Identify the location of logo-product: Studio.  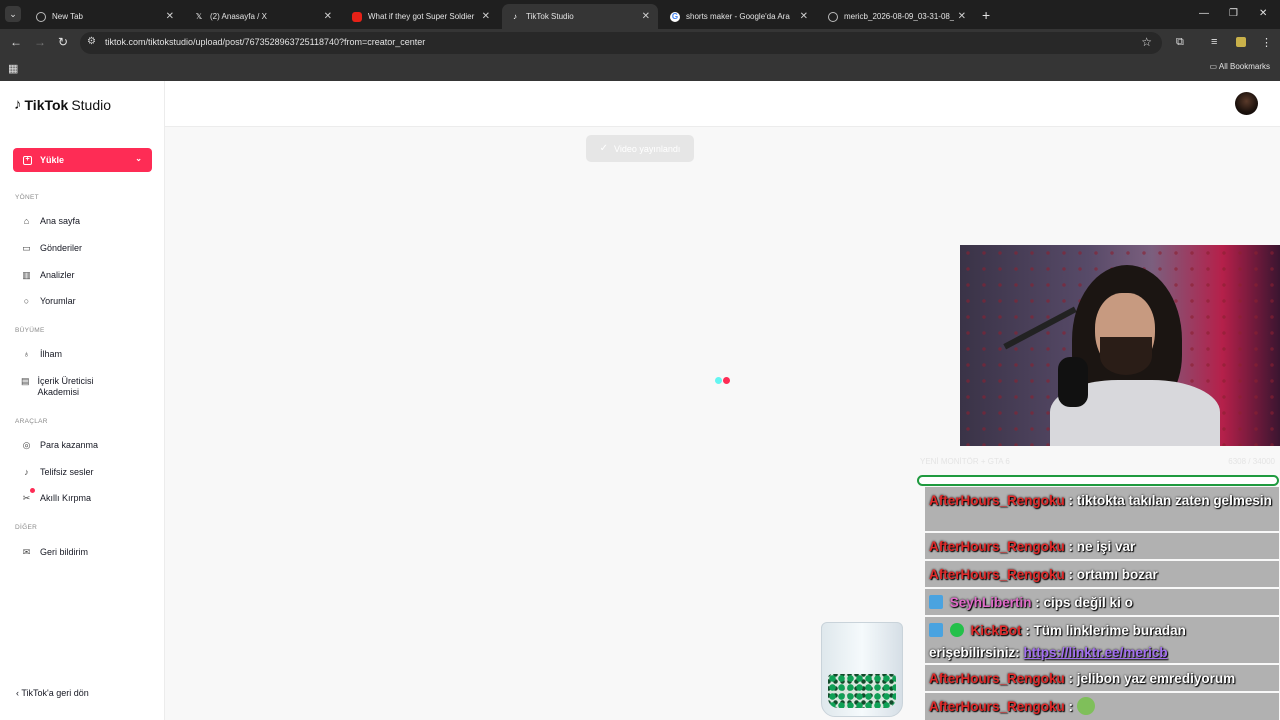
(91, 104).